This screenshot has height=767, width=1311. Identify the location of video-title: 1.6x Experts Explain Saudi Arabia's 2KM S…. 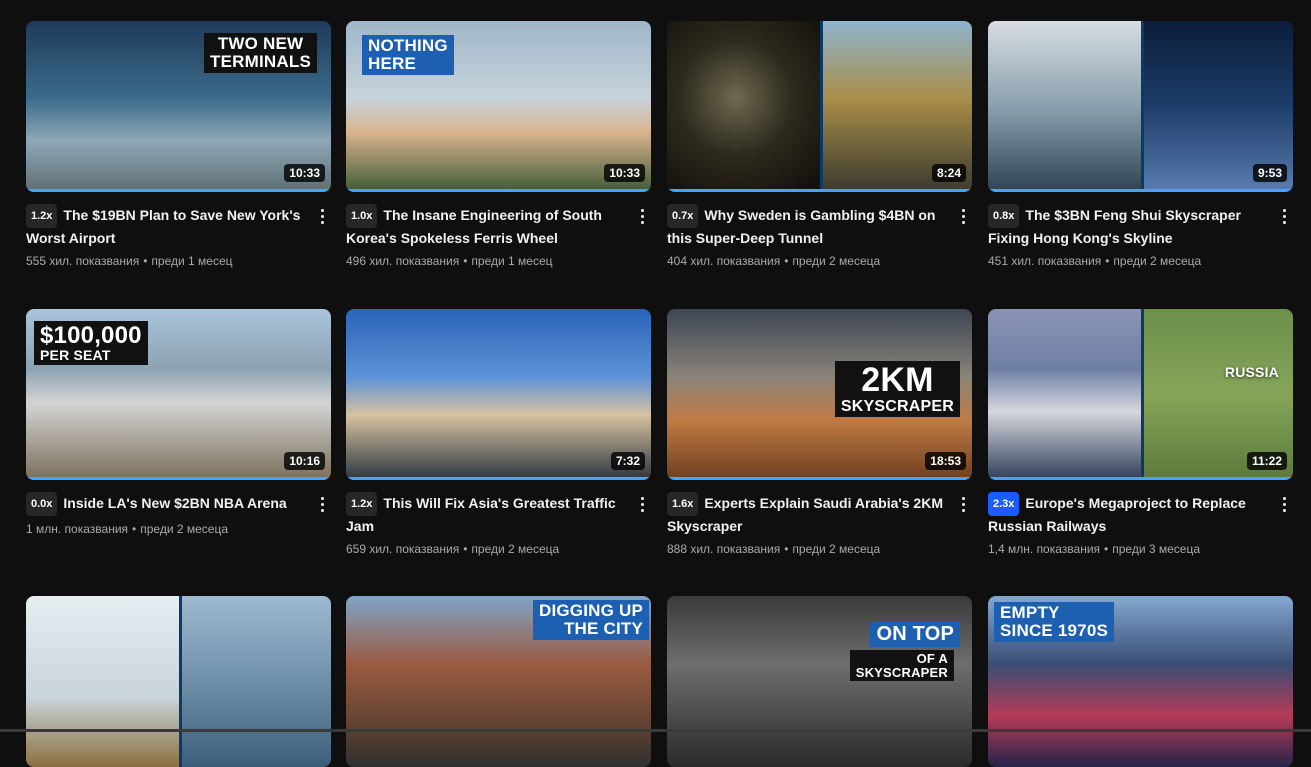
(806, 514).